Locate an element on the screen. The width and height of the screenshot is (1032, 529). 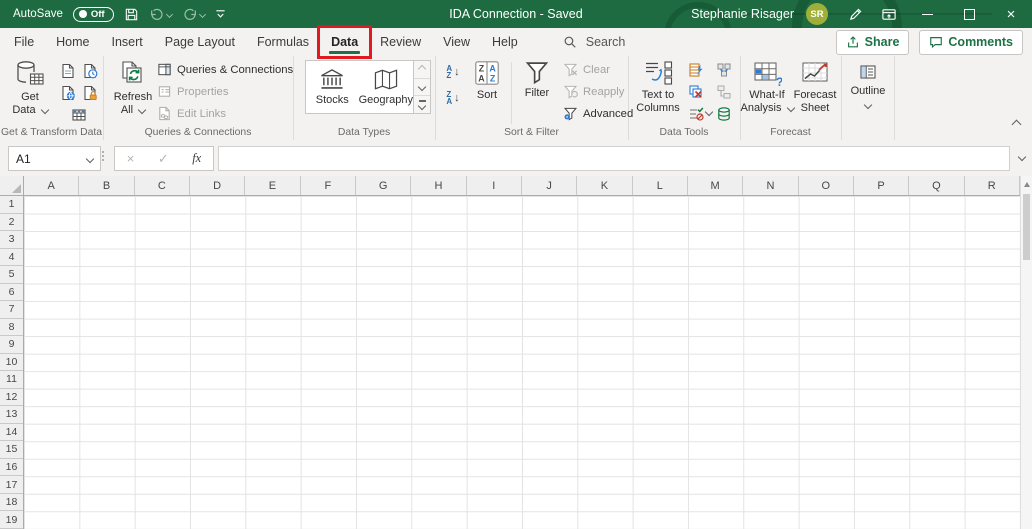
existing-connections-button is located at coordinates (90, 93).